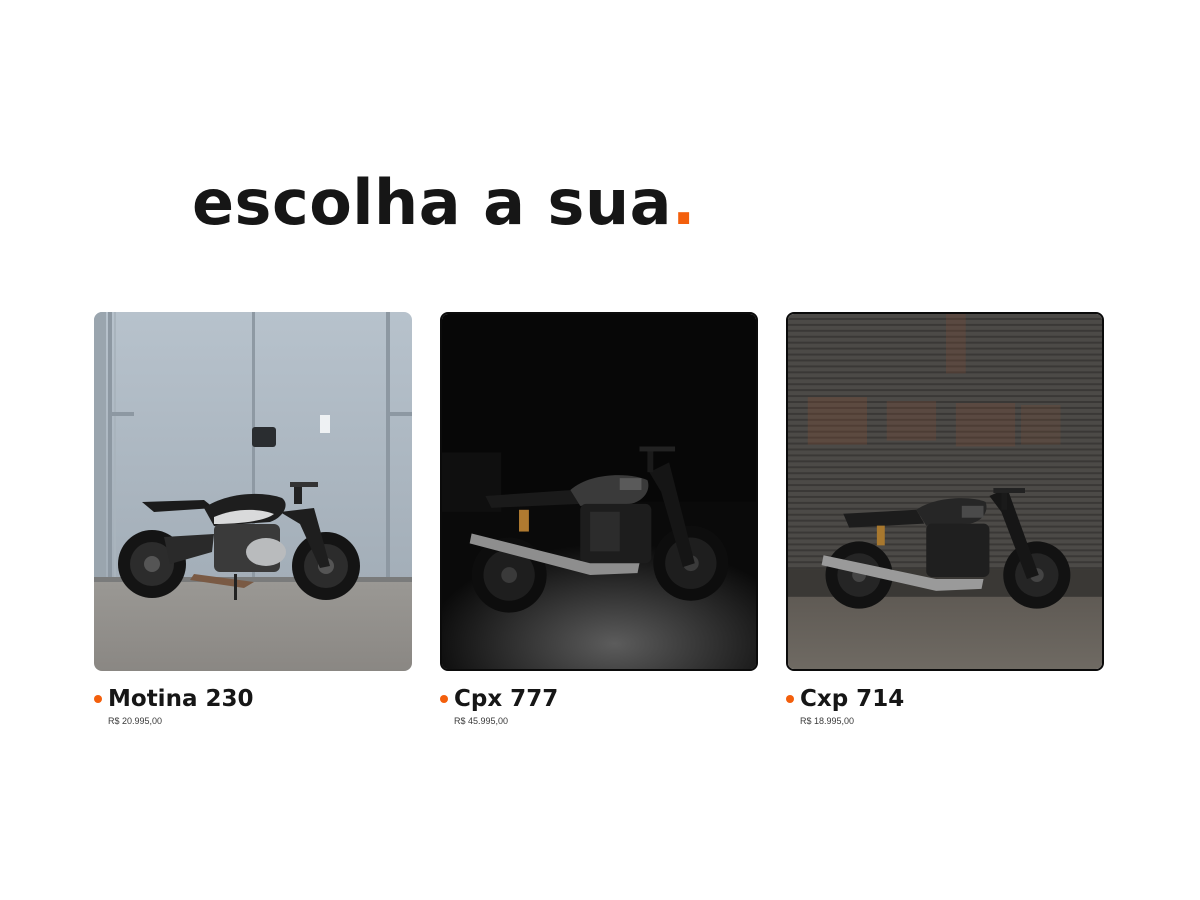 The width and height of the screenshot is (1200, 900). Describe the element at coordinates (180, 699) in the screenshot. I see `product-name: Motina 230` at that location.